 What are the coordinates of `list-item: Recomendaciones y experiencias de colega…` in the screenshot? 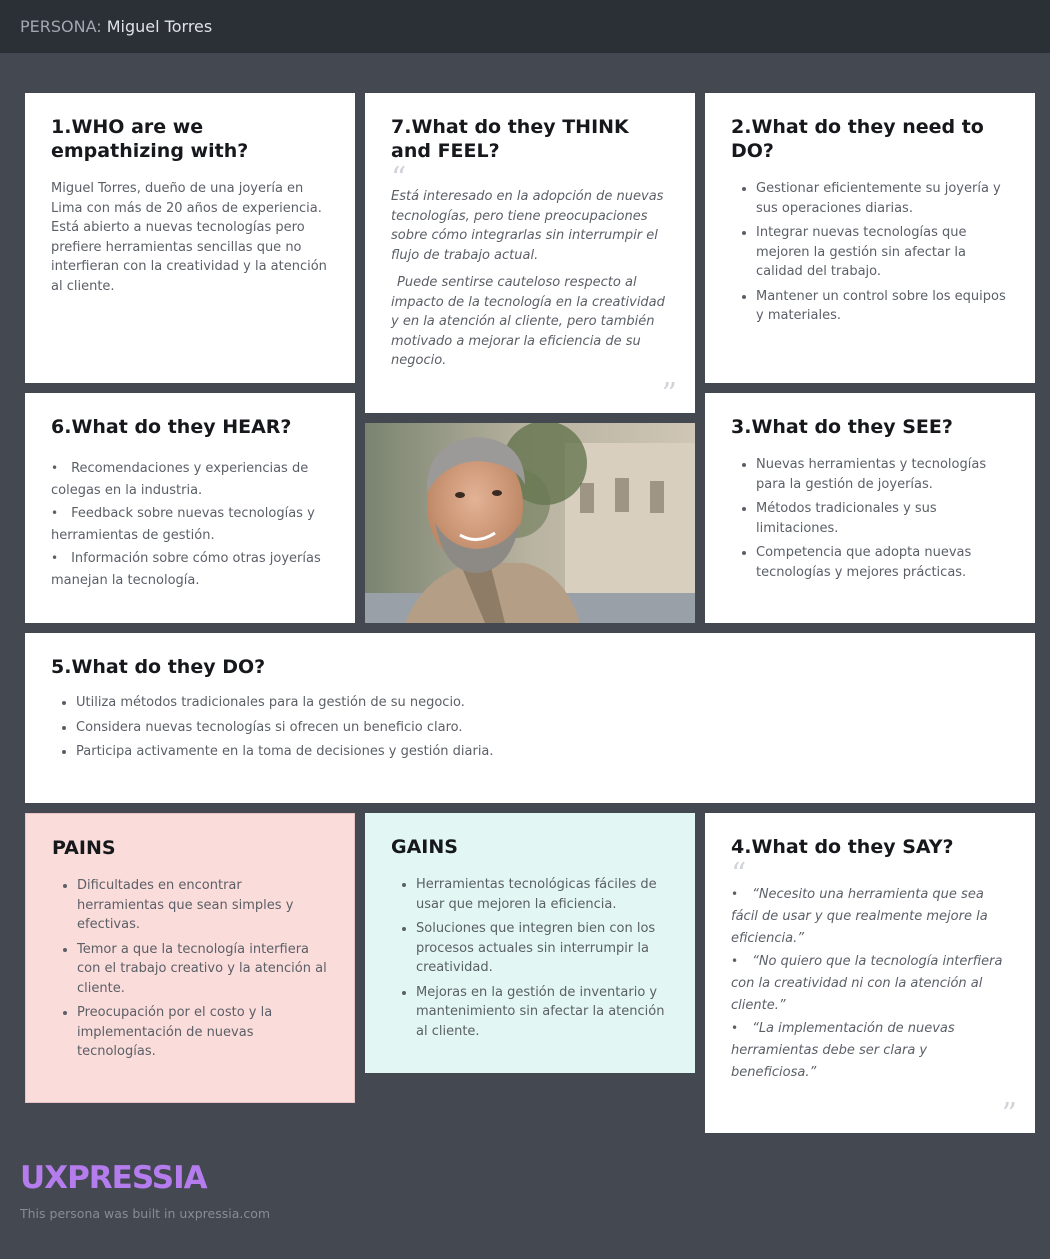 It's located at (190, 479).